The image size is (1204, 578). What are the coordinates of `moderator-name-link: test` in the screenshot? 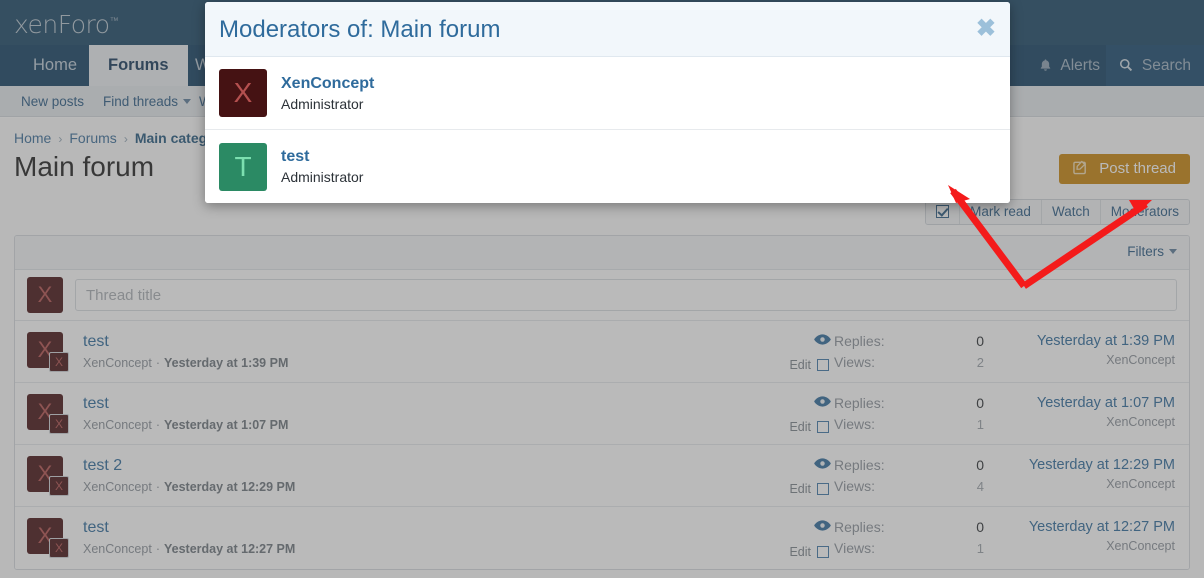 It's located at (322, 156).